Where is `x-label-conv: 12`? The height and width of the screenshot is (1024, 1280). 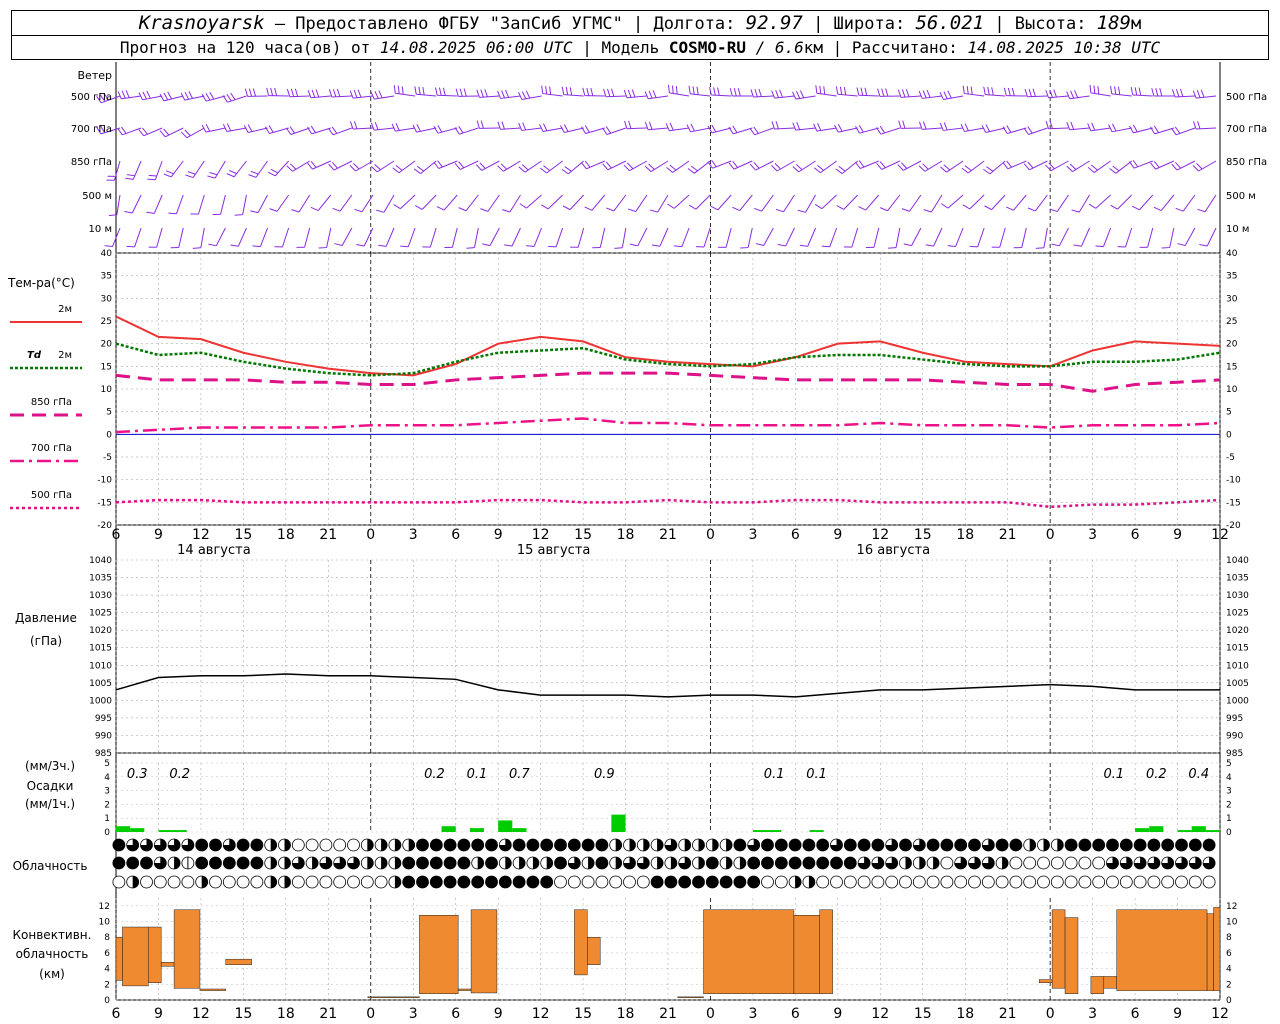
x-label-conv: 12 is located at coordinates (1220, 1014).